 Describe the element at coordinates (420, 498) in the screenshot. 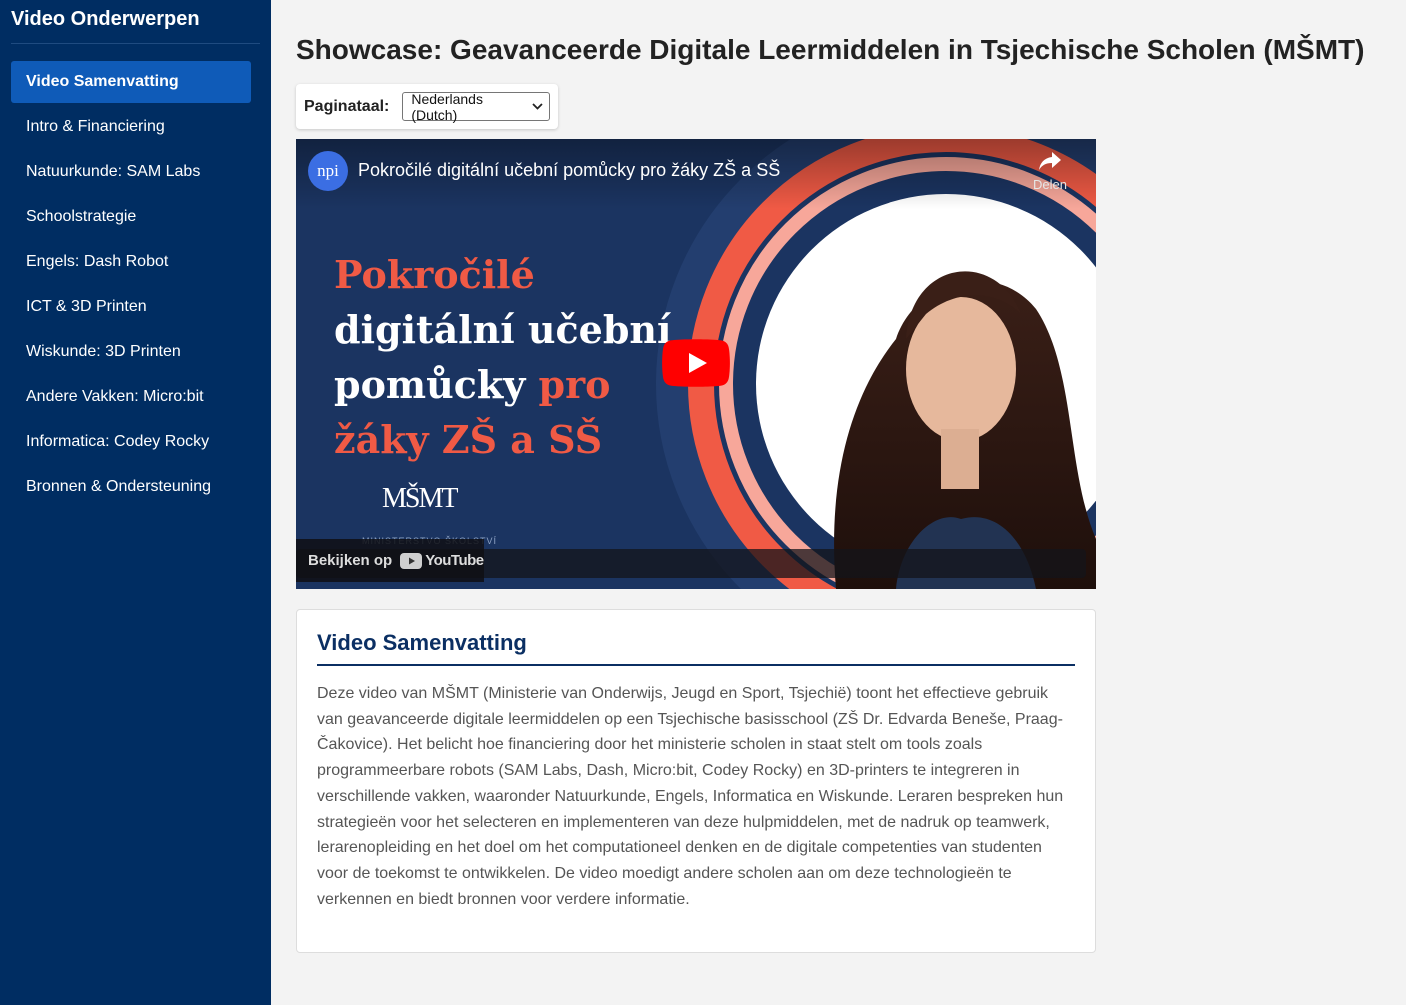

I see `msmt-logo: MŠMT` at that location.